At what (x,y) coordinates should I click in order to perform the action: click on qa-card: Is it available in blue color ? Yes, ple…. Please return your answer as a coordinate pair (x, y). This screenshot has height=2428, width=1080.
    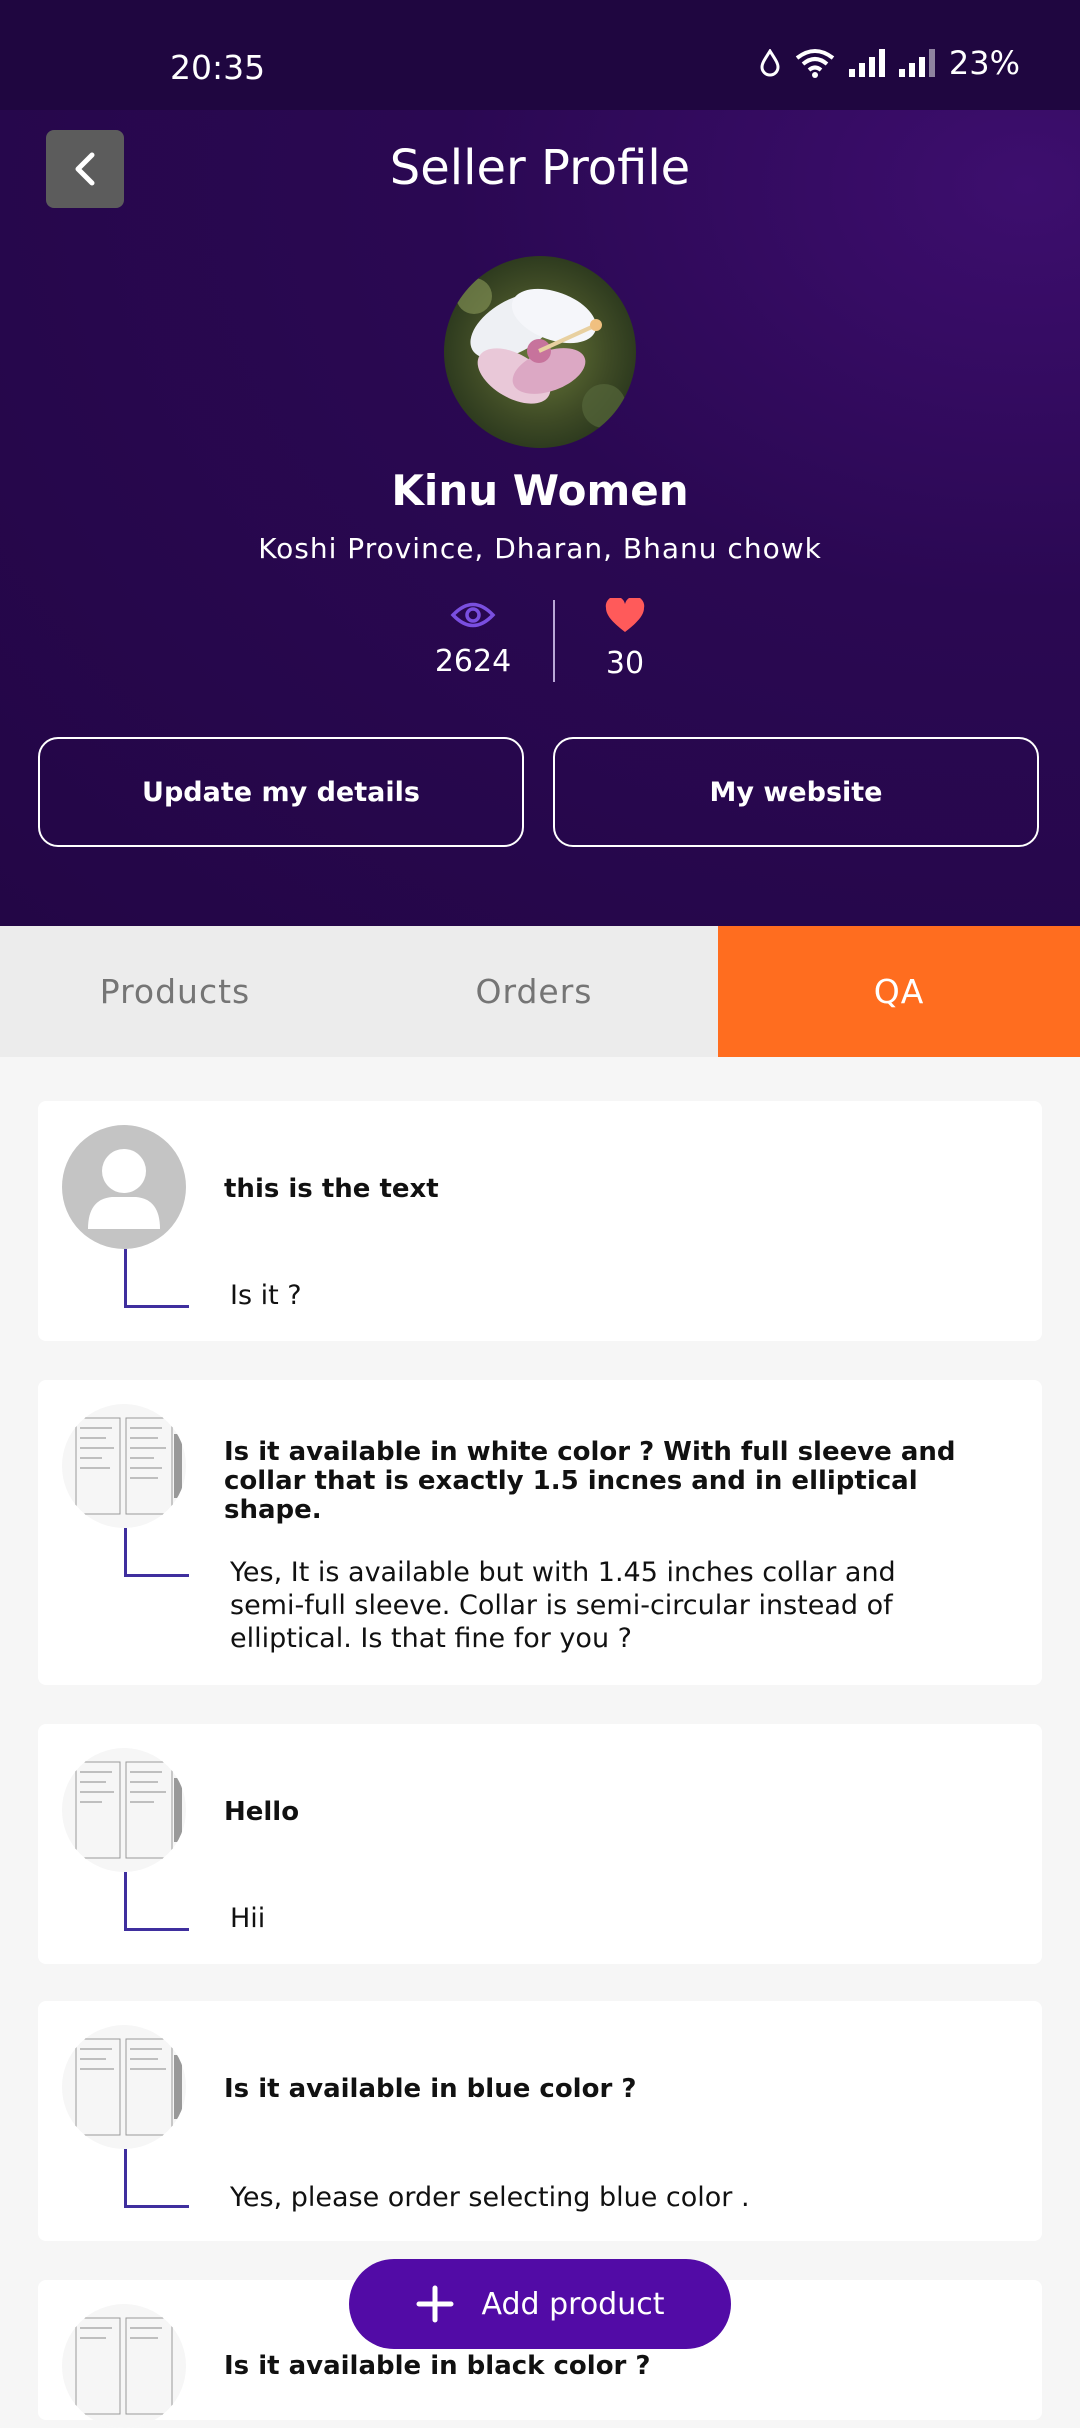
    Looking at the image, I should click on (540, 2121).